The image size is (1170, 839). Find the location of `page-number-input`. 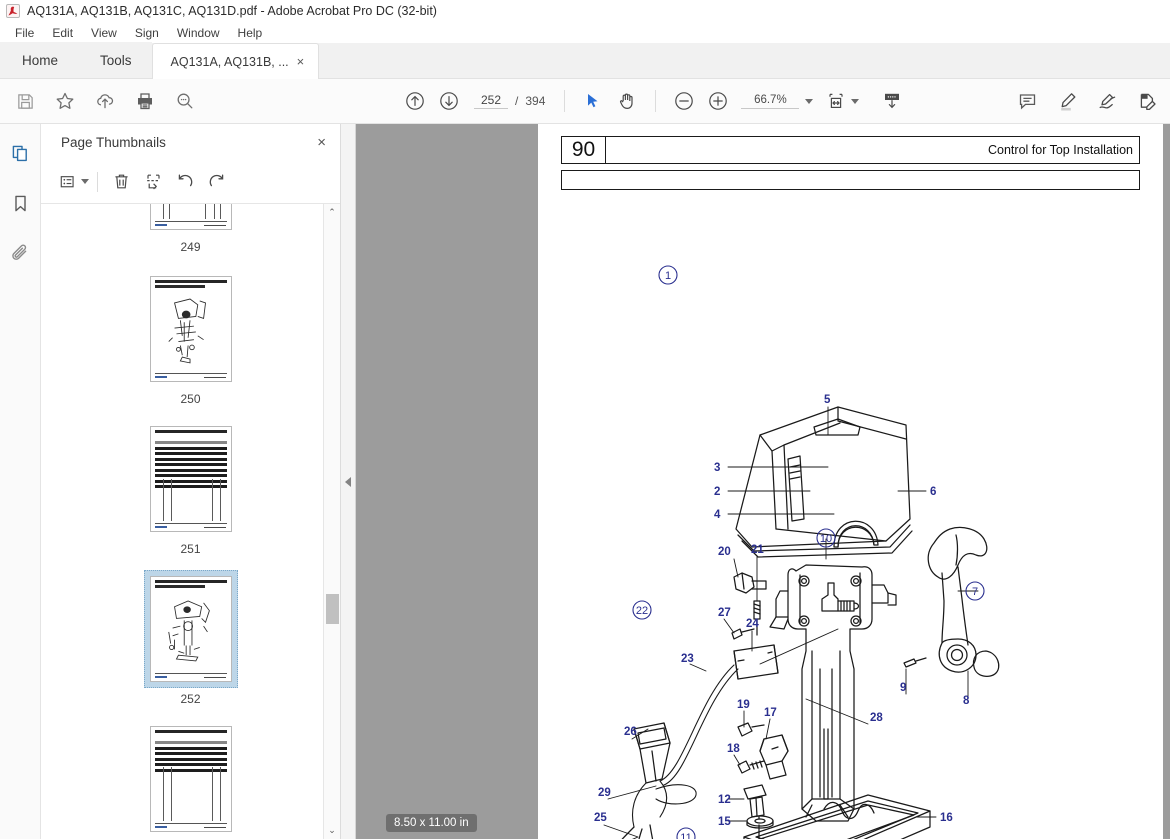

page-number-input is located at coordinates (491, 101).